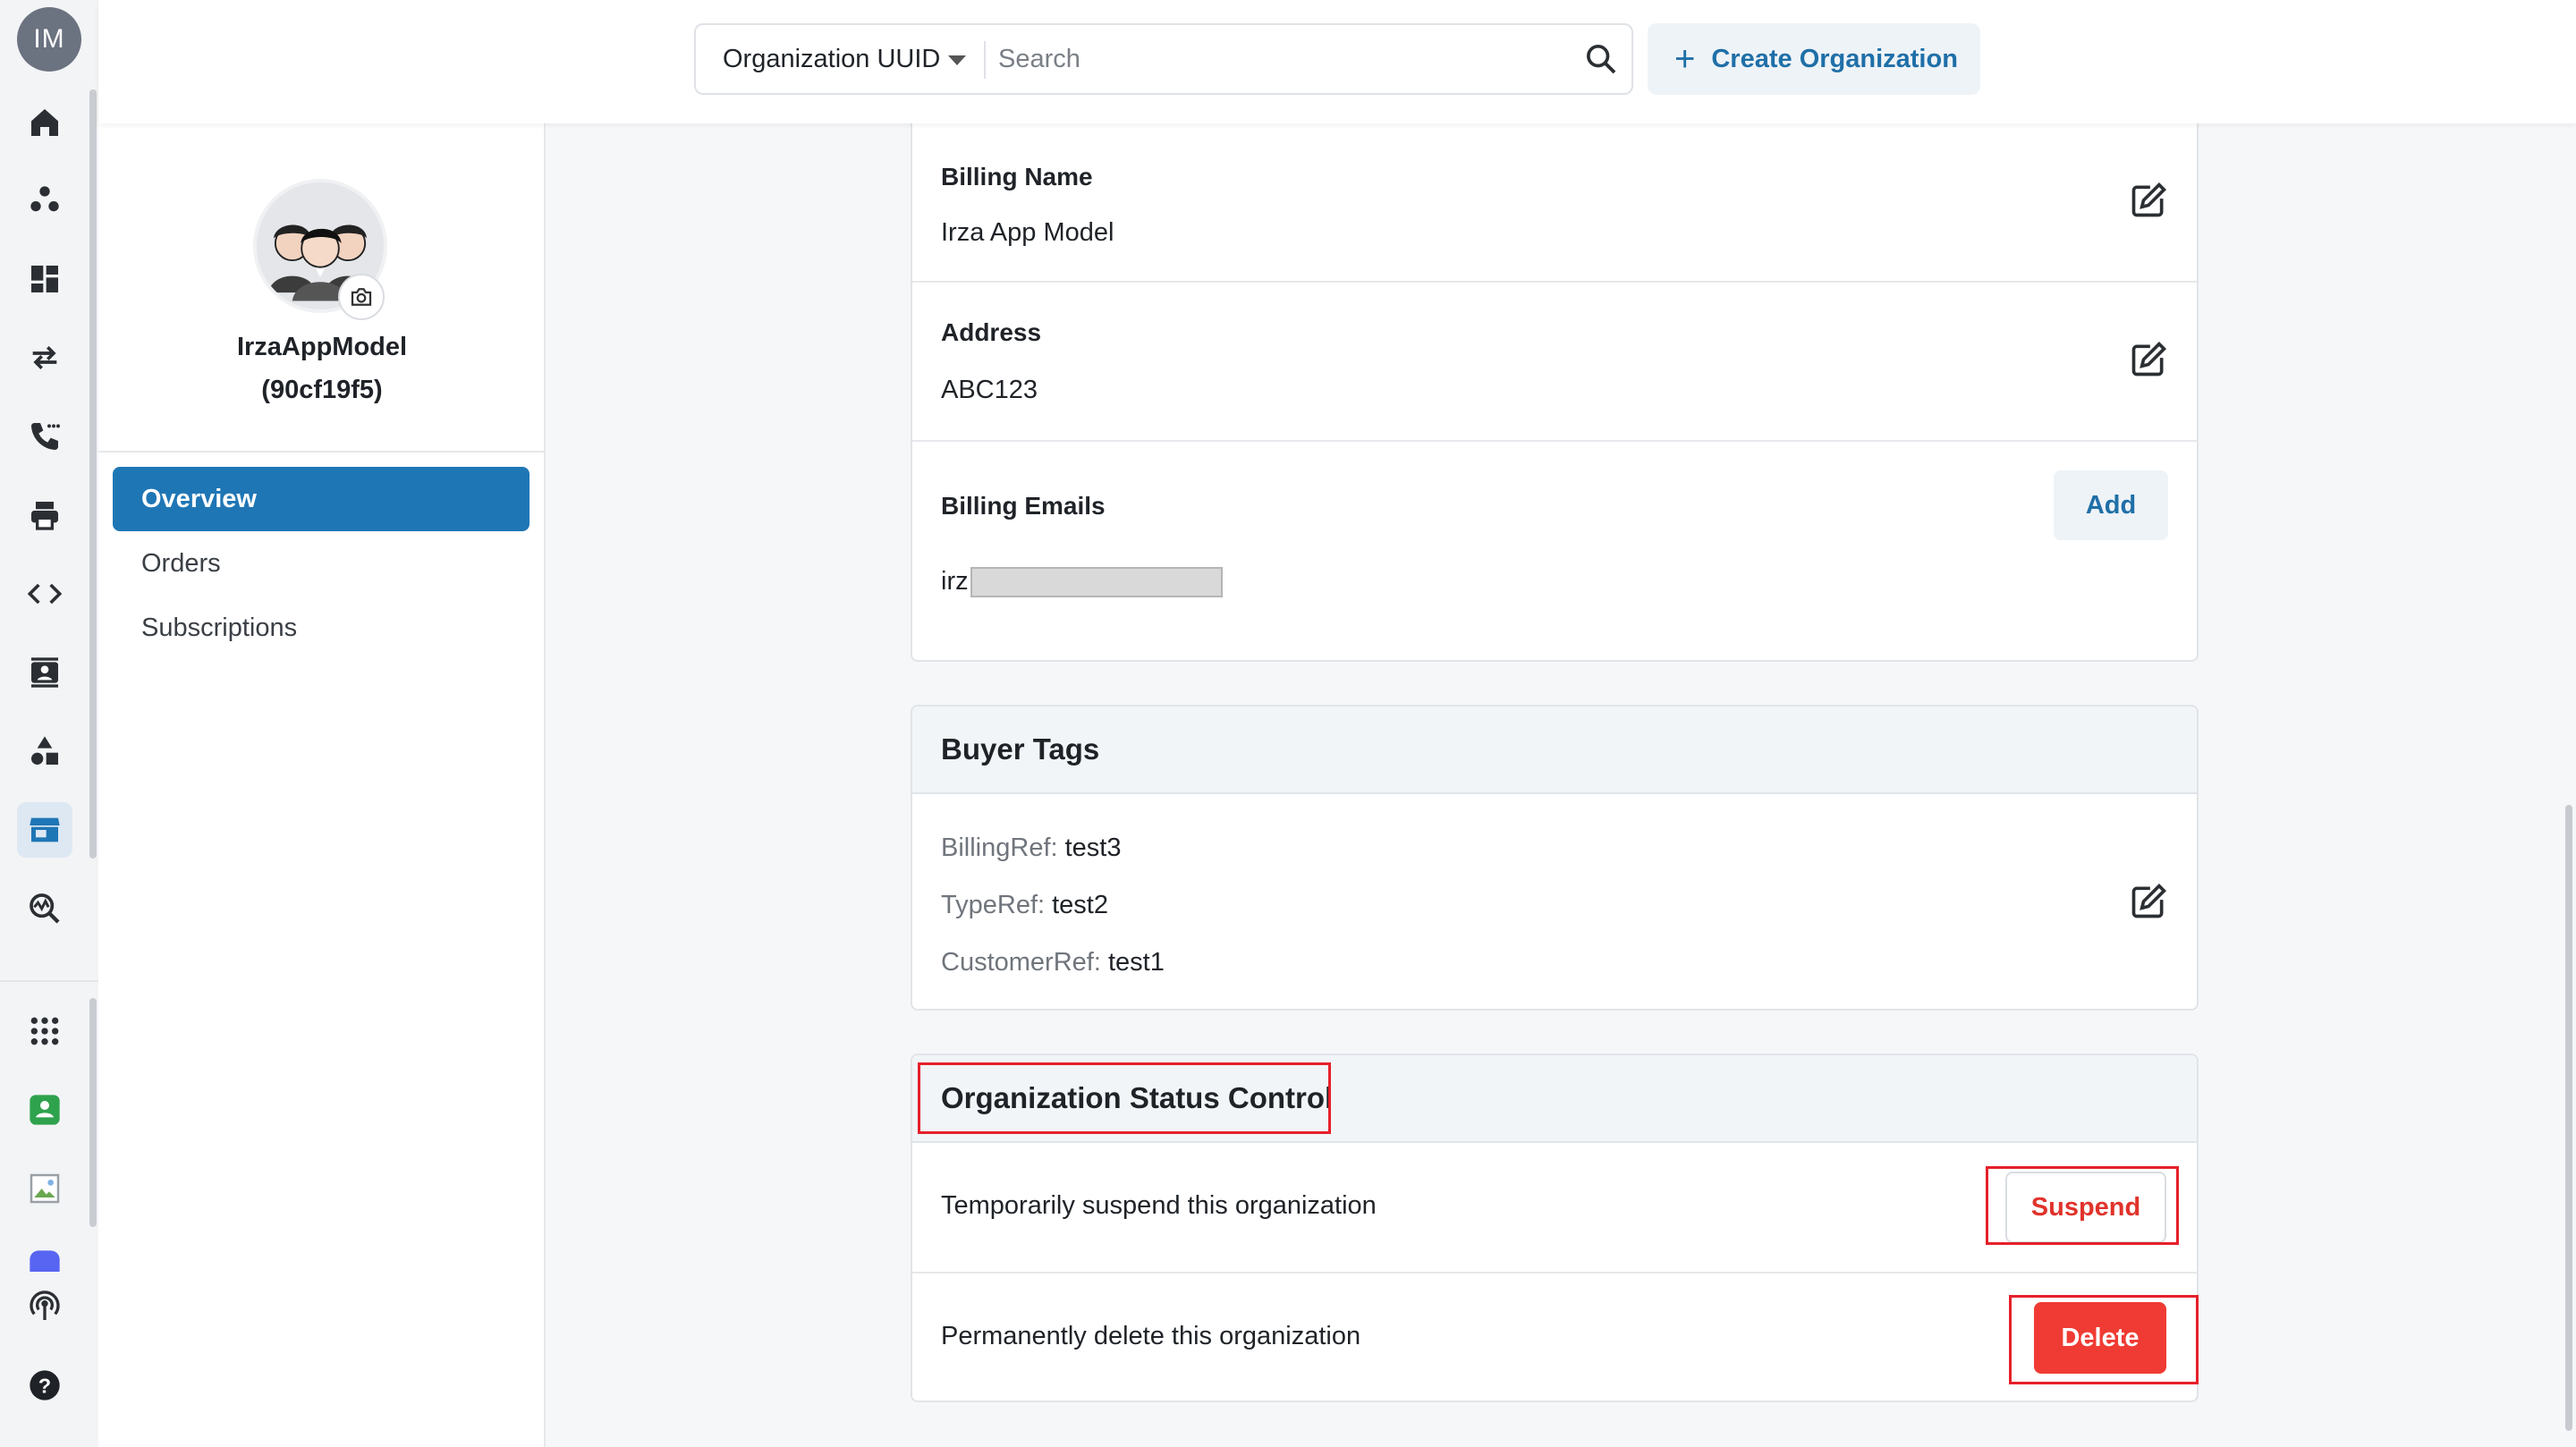 The image size is (2576, 1447). Describe the element at coordinates (1080, 905) in the screenshot. I see `tag-value: test2` at that location.